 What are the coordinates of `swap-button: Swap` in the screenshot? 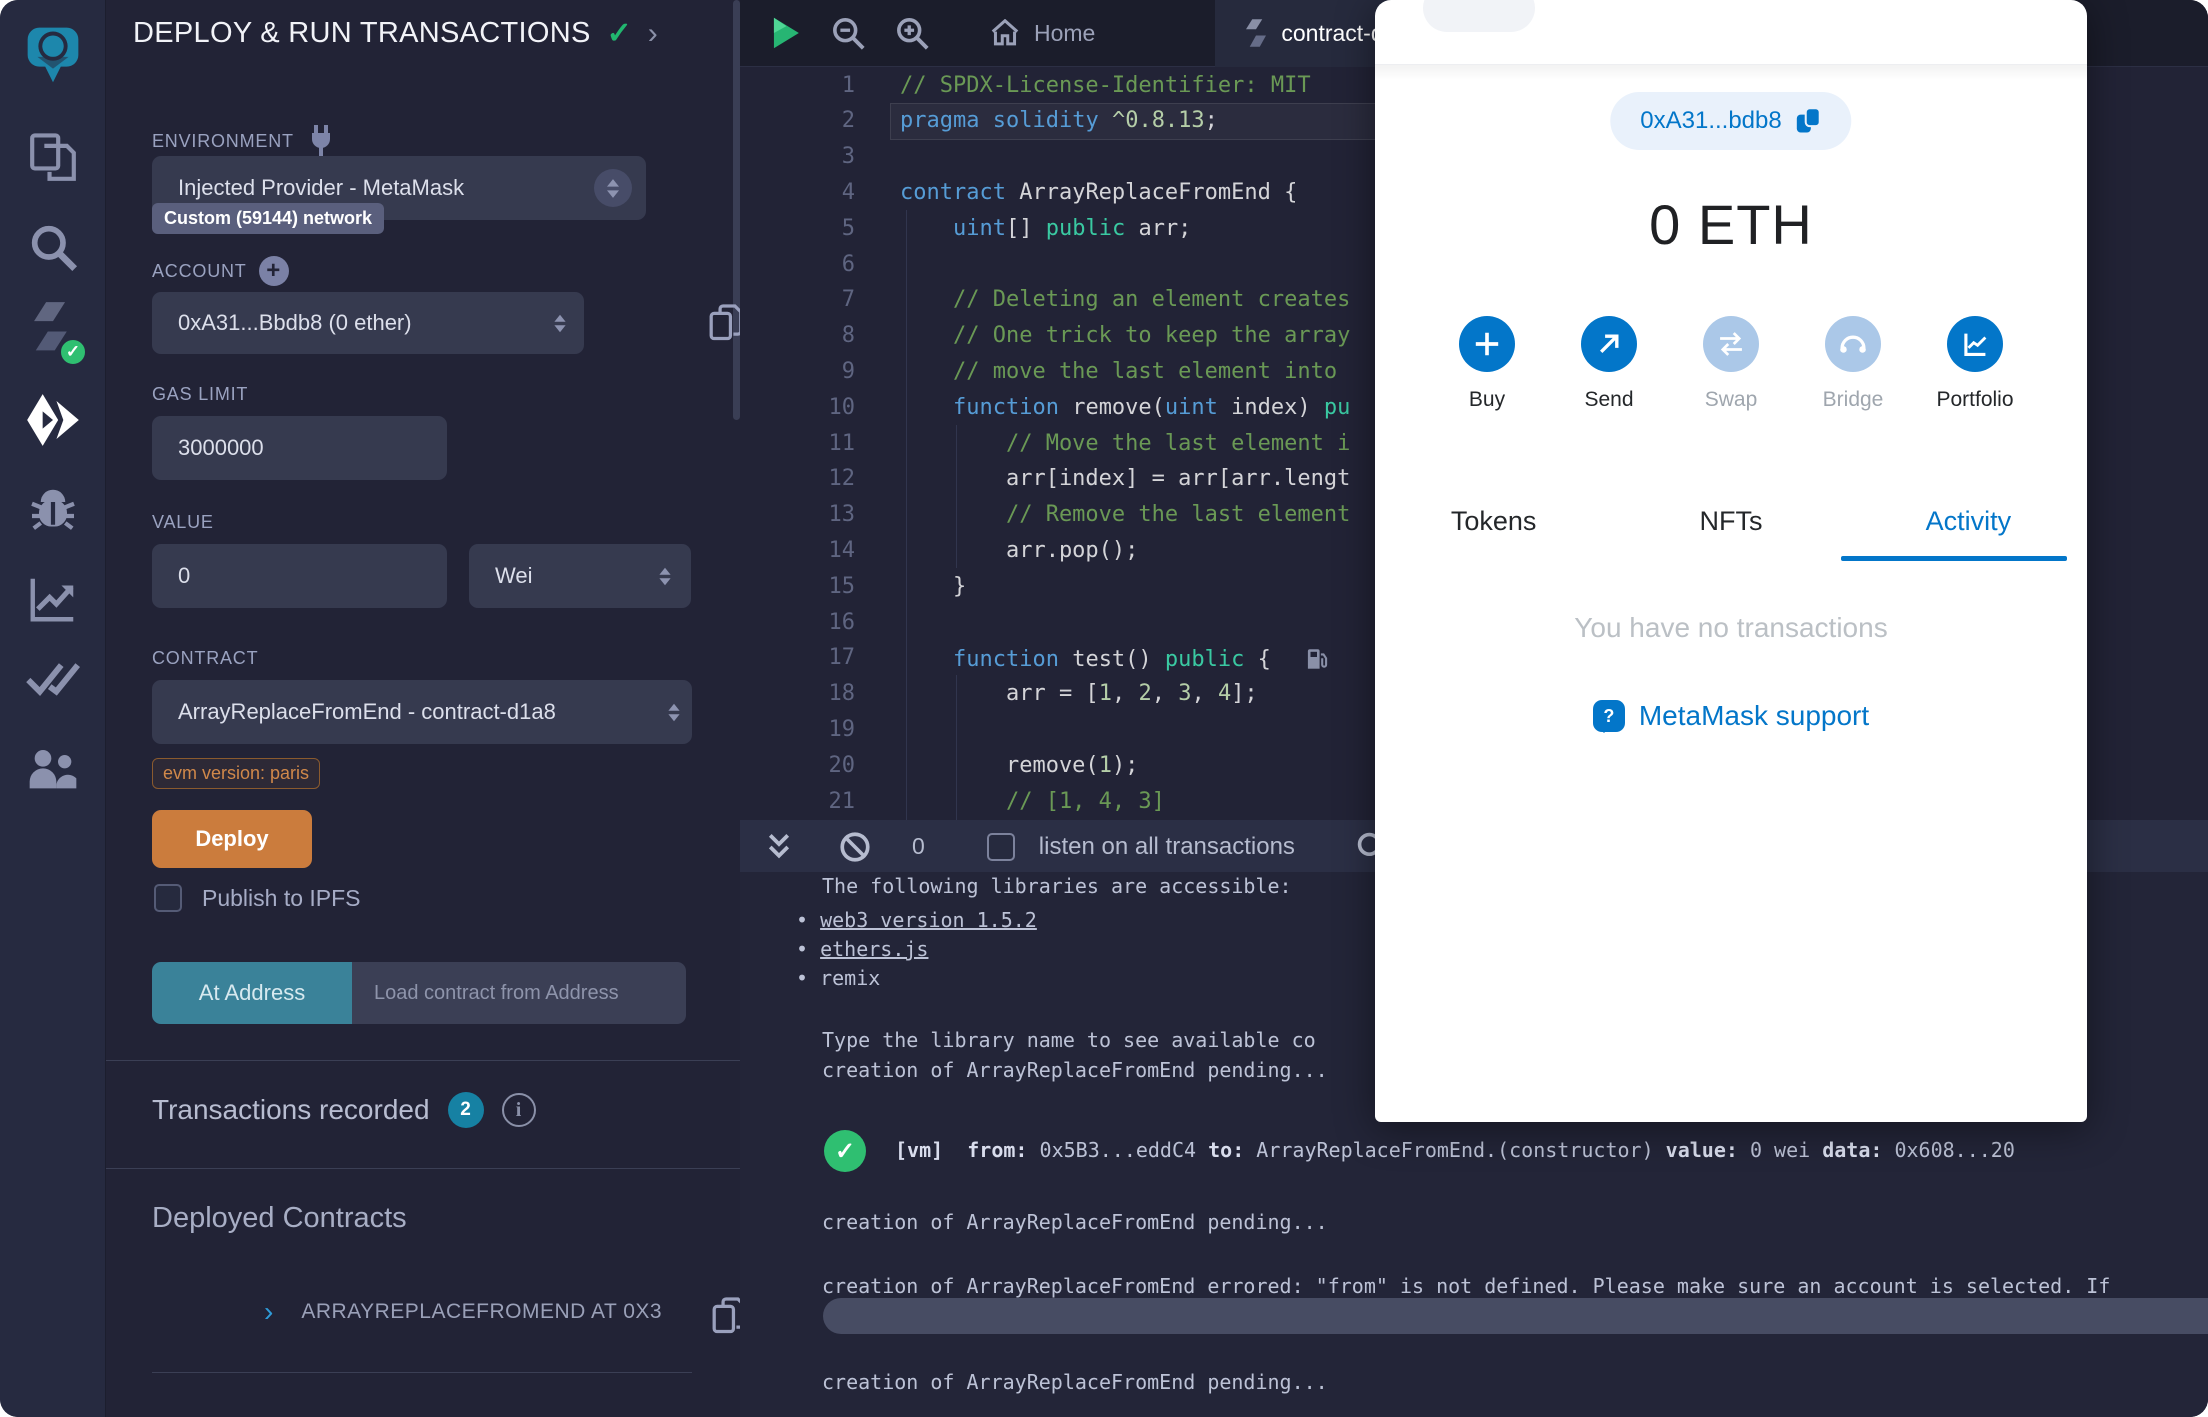 It's located at (1731, 364).